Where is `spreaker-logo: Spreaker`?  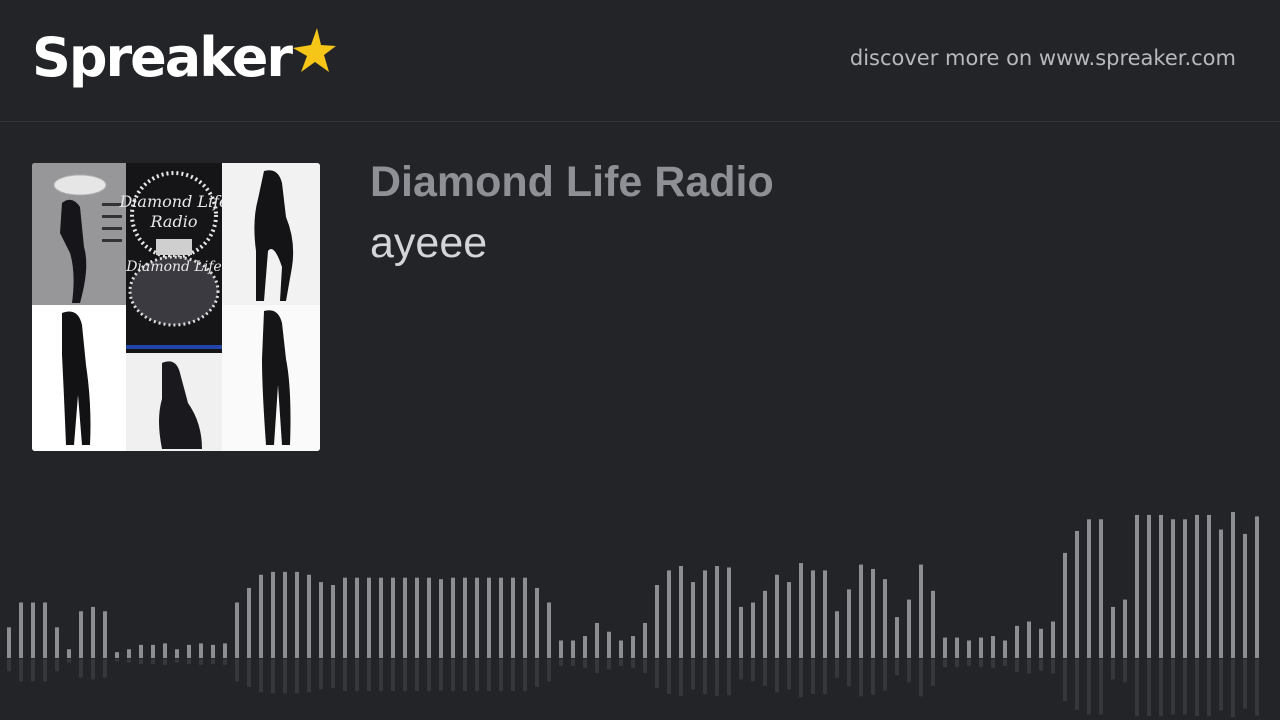
spreaker-logo: Spreaker is located at coordinates (184, 60).